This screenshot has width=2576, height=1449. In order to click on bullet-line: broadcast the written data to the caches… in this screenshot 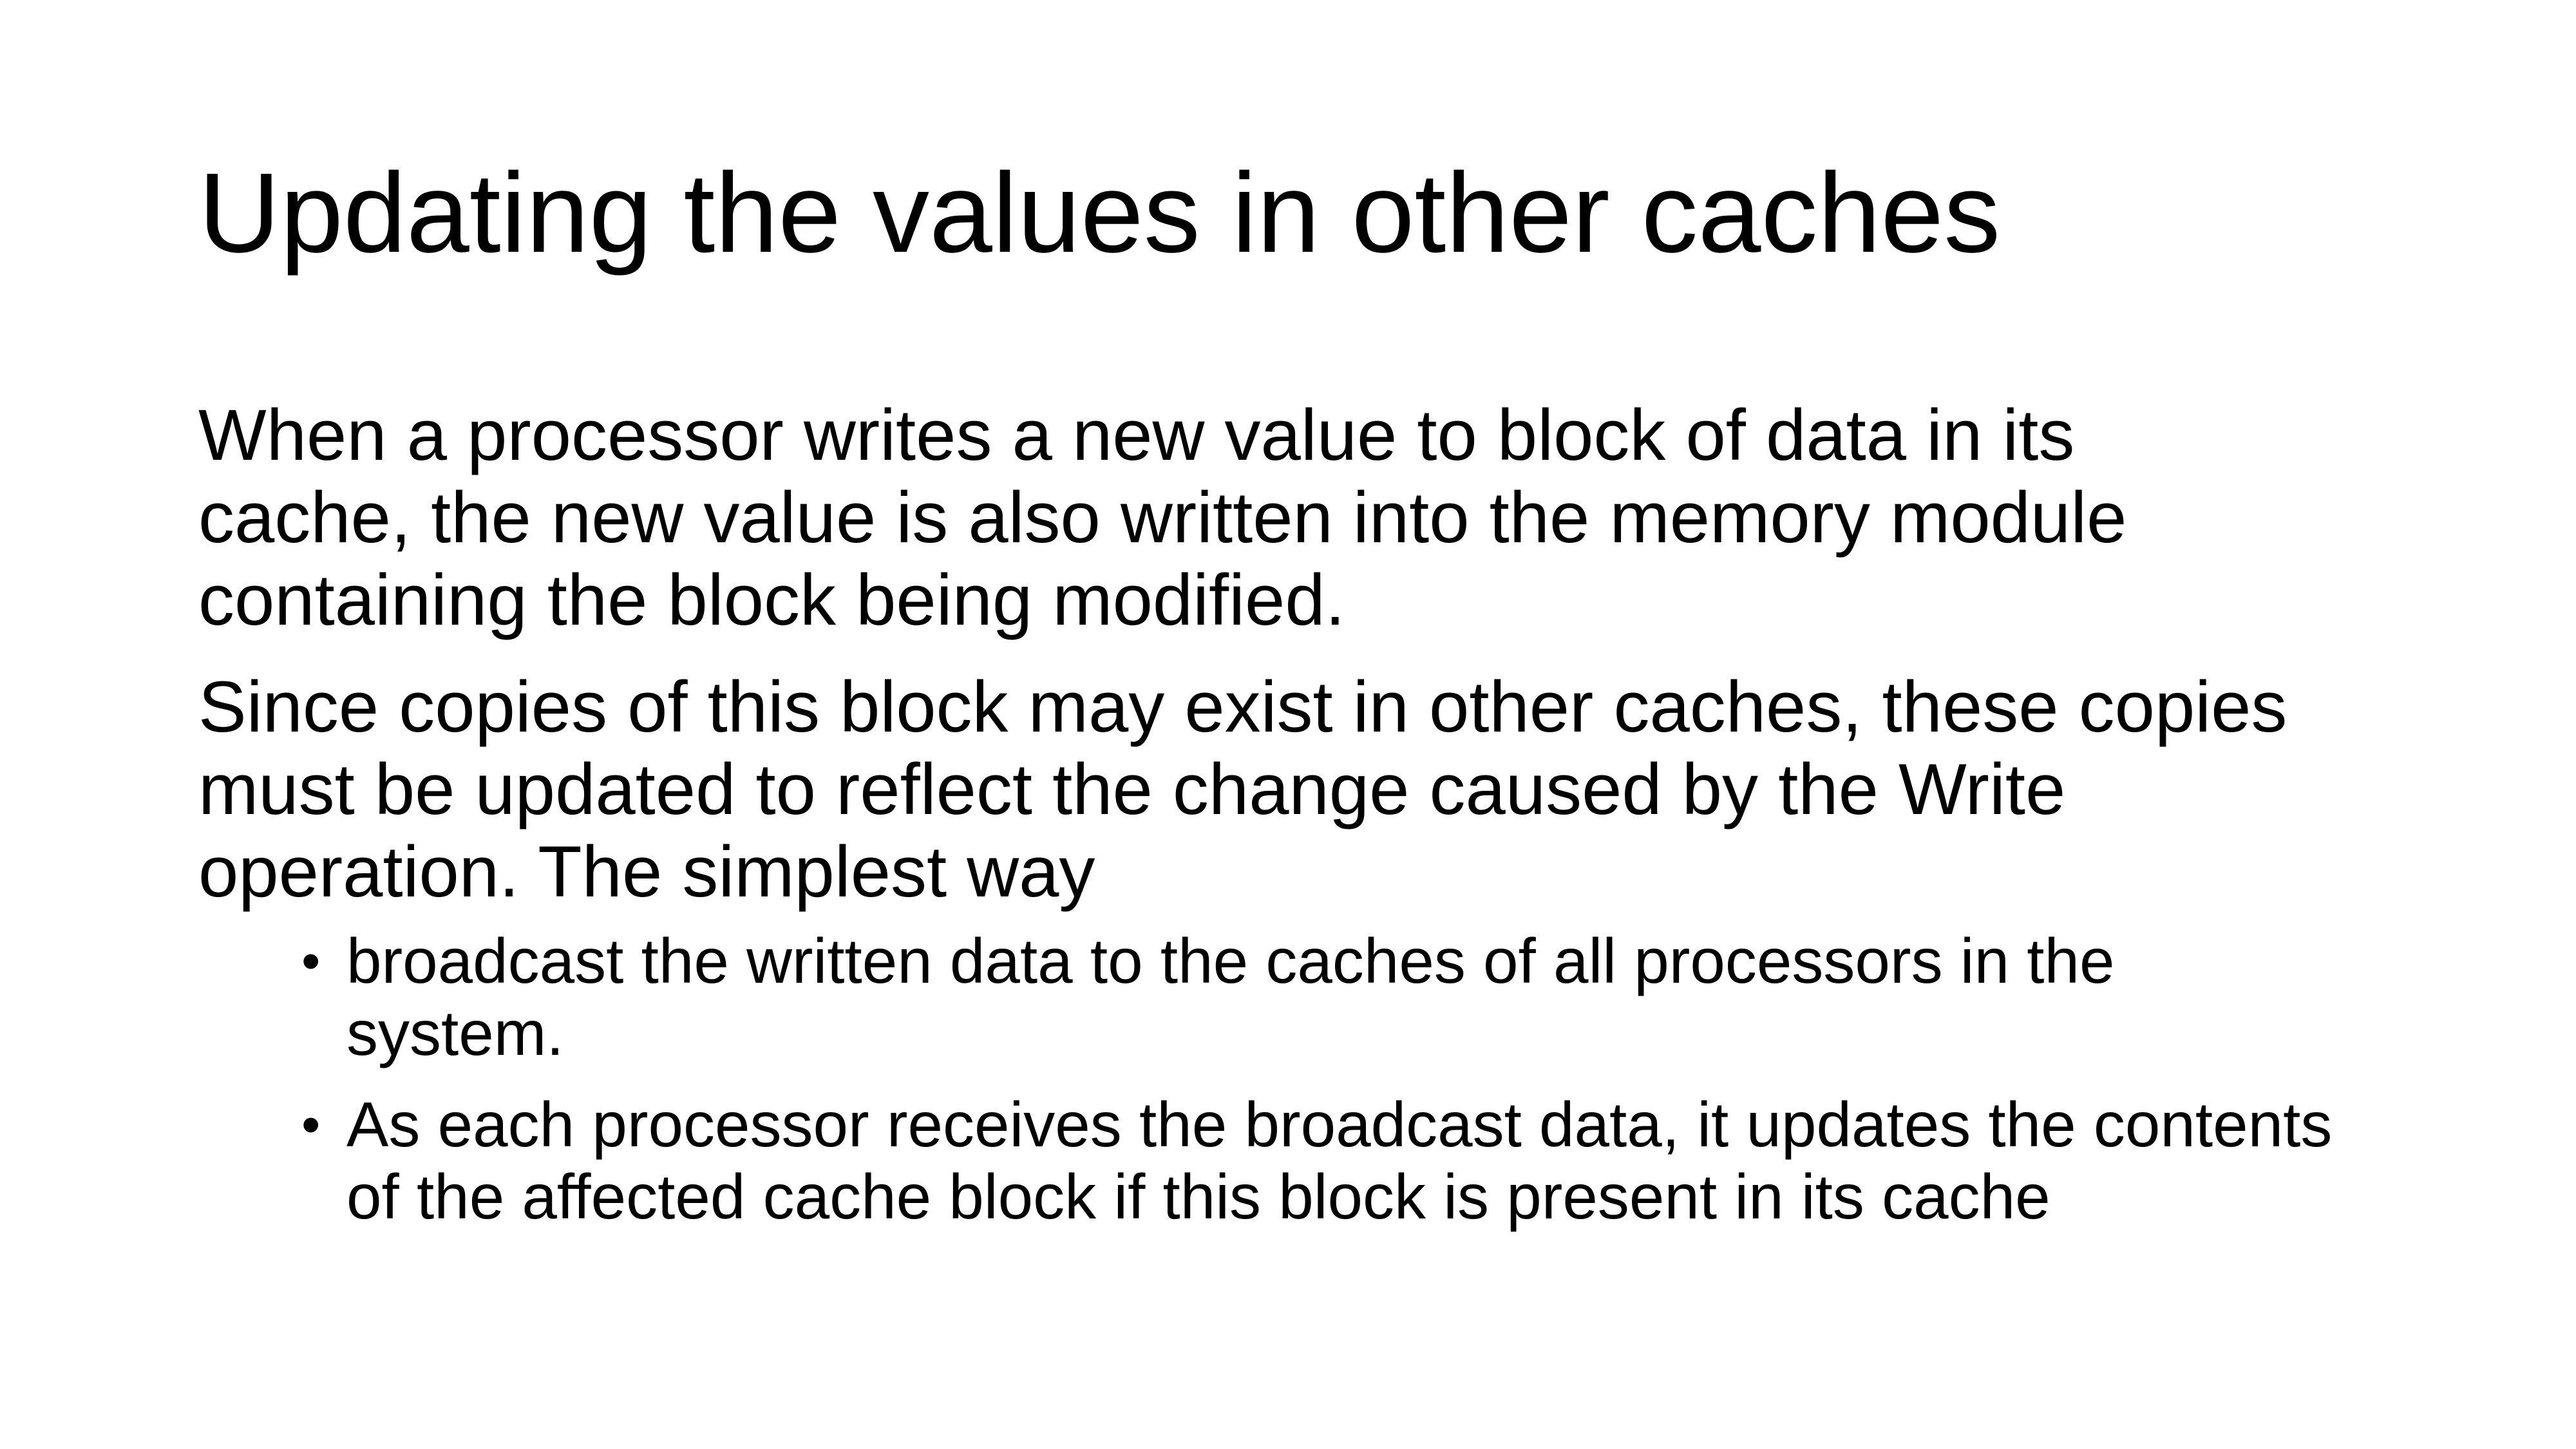, I will do `click(1230, 961)`.